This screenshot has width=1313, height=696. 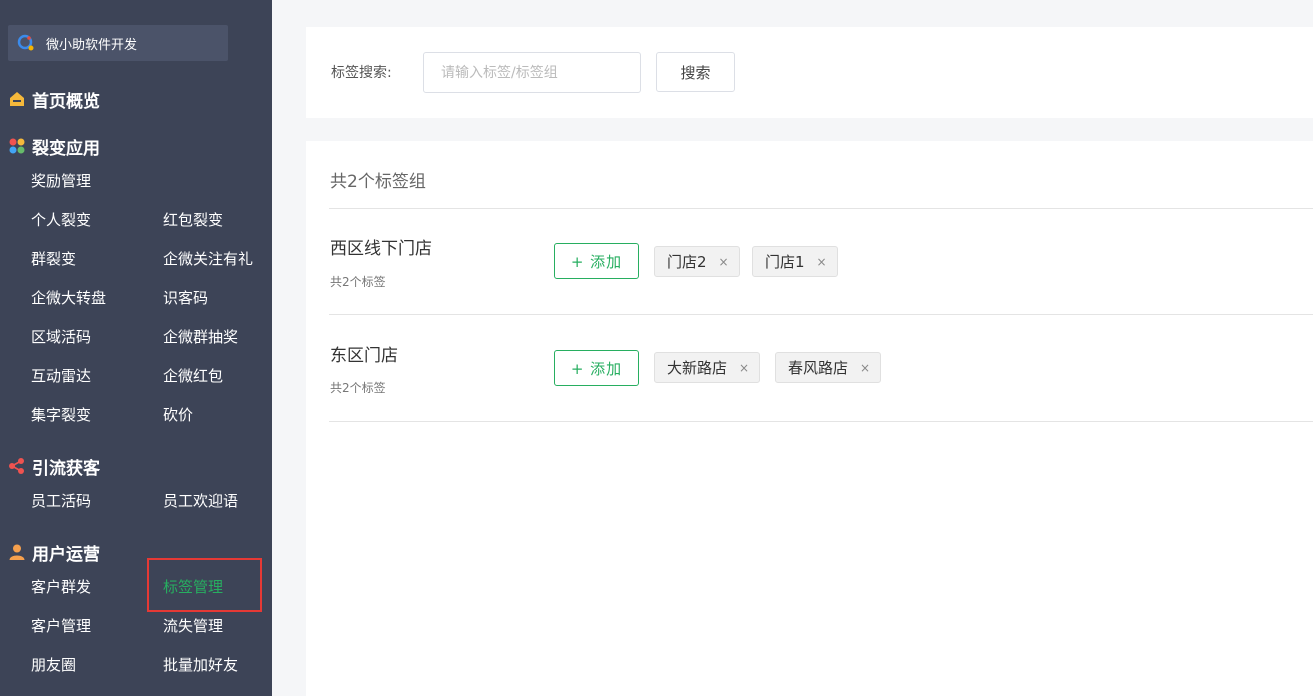 I want to click on user-icon, so click(x=17, y=552).